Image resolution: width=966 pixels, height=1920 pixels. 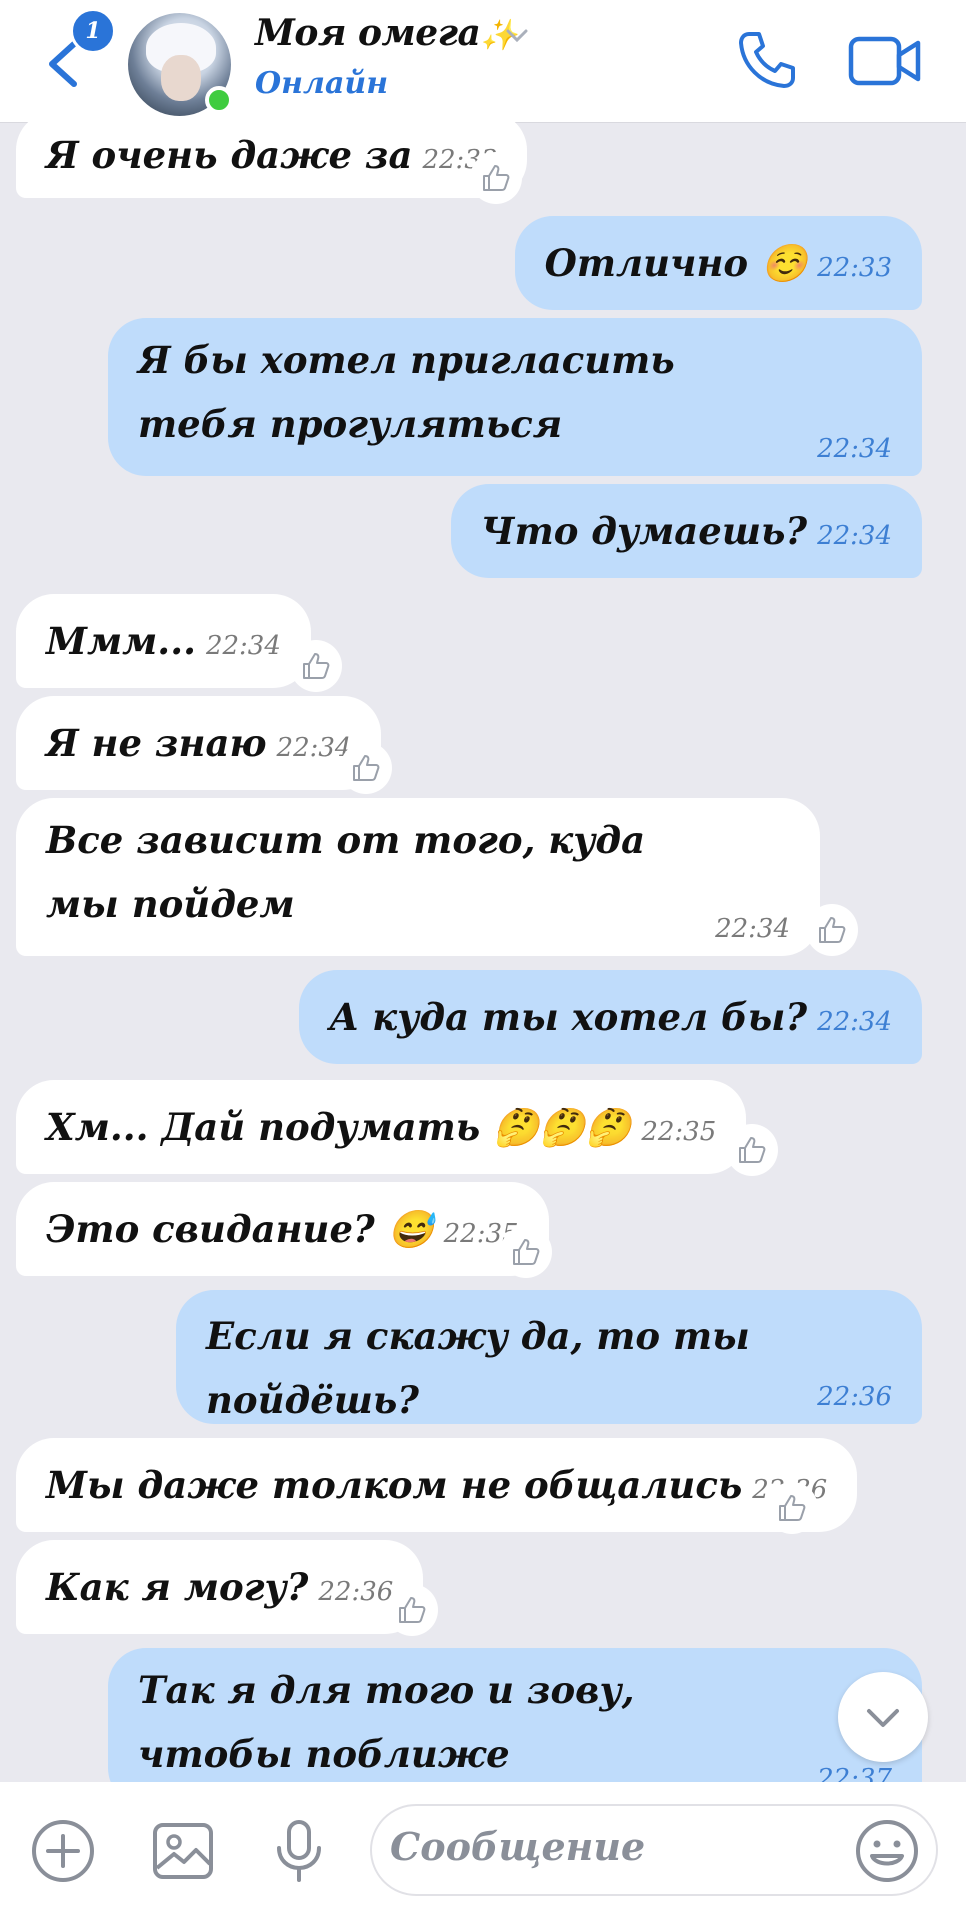 What do you see at coordinates (394, 1485) in the screenshot?
I see `message-text: Мы даже толком не общались` at bounding box center [394, 1485].